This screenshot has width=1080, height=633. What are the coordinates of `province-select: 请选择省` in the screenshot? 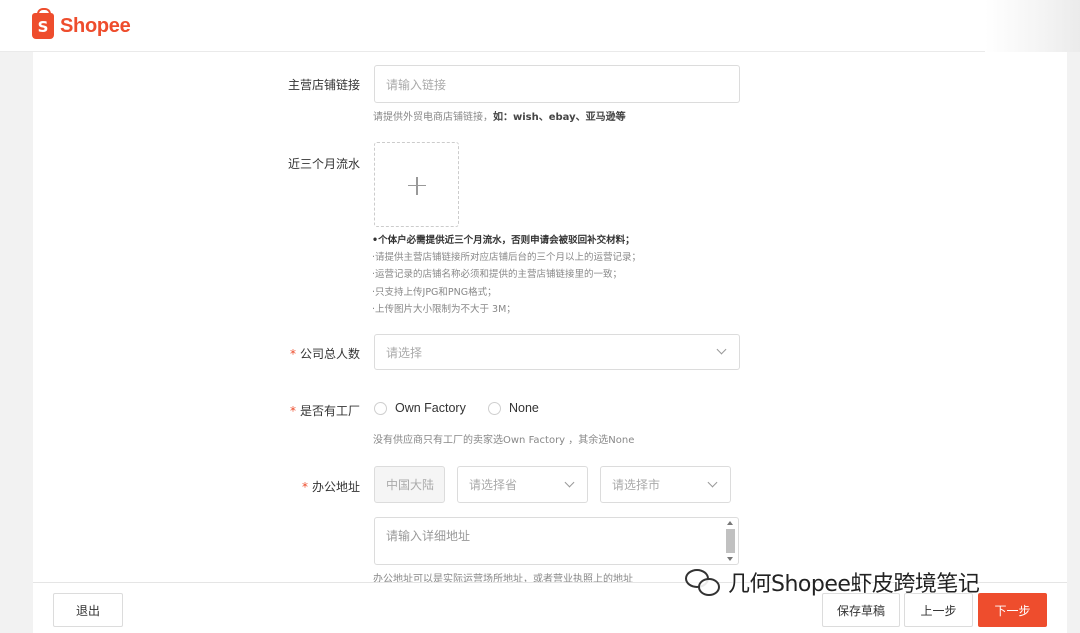 It's located at (522, 484).